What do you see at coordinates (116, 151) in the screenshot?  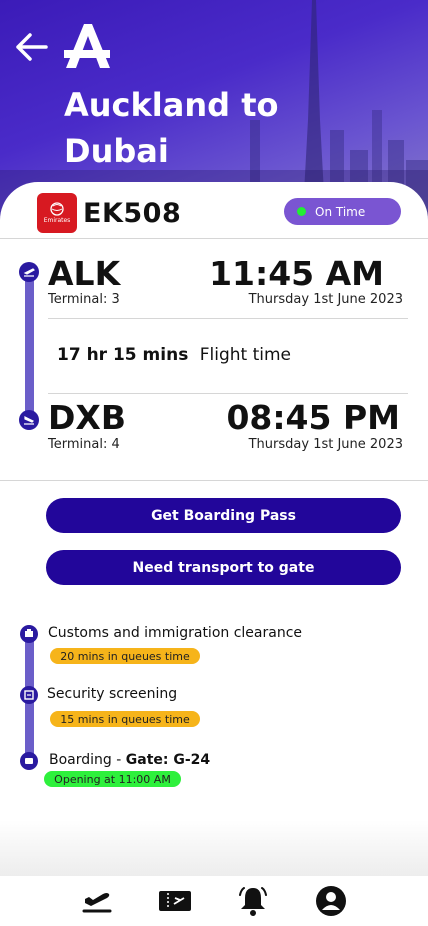 I see `route-title-line2: Dubai` at bounding box center [116, 151].